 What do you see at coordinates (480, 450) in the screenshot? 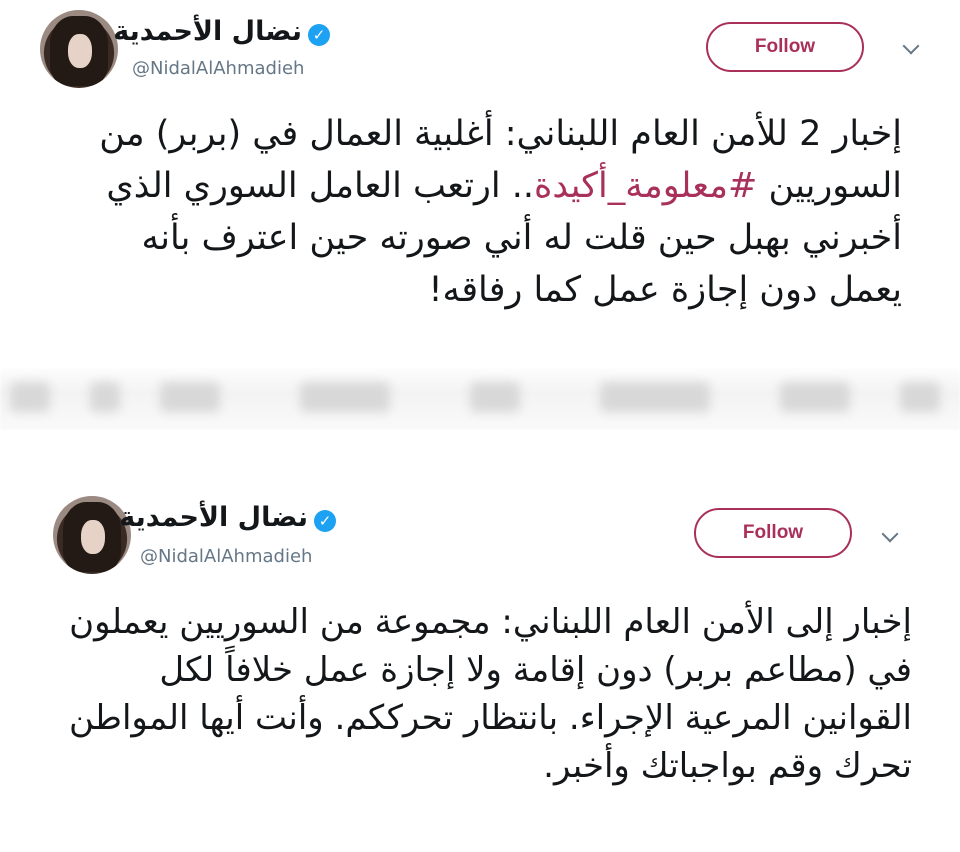
I see `divider-gap` at bounding box center [480, 450].